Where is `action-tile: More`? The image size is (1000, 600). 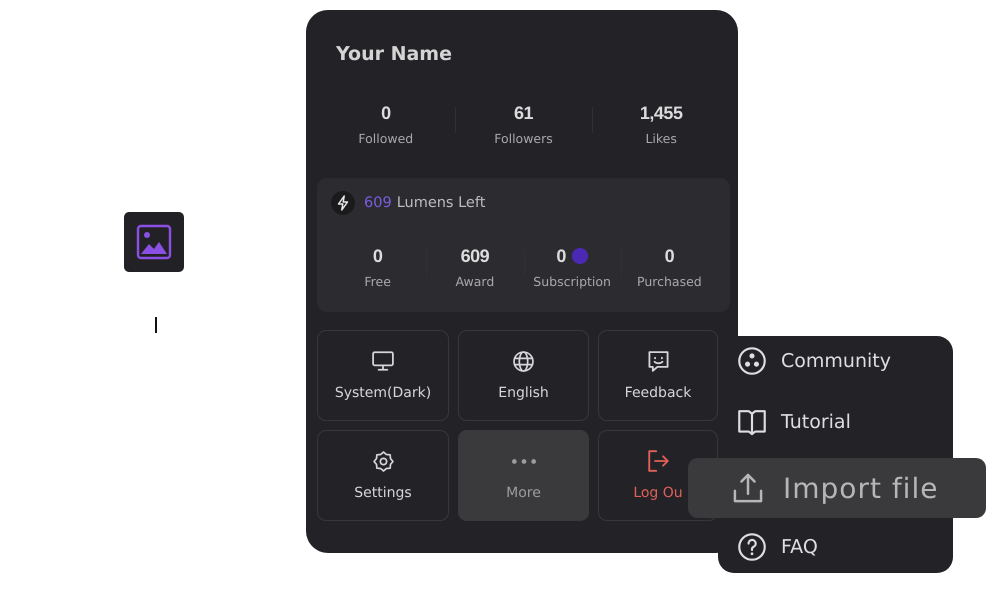
action-tile: More is located at coordinates (523, 475).